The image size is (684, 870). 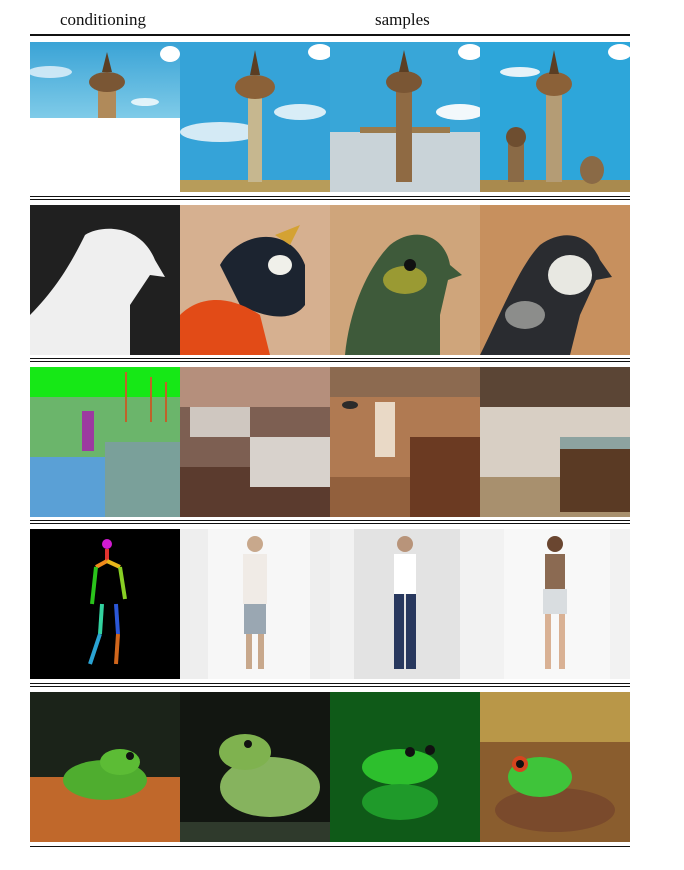 What do you see at coordinates (105, 280) in the screenshot?
I see `conditioning-depth-map` at bounding box center [105, 280].